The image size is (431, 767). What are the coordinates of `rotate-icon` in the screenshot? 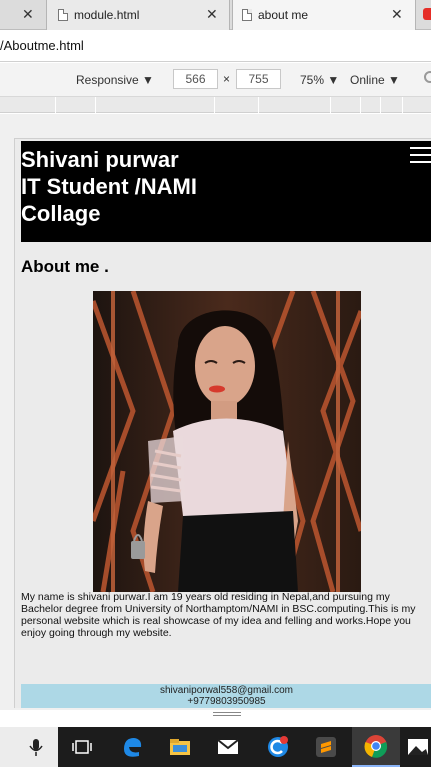 It's located at (427, 77).